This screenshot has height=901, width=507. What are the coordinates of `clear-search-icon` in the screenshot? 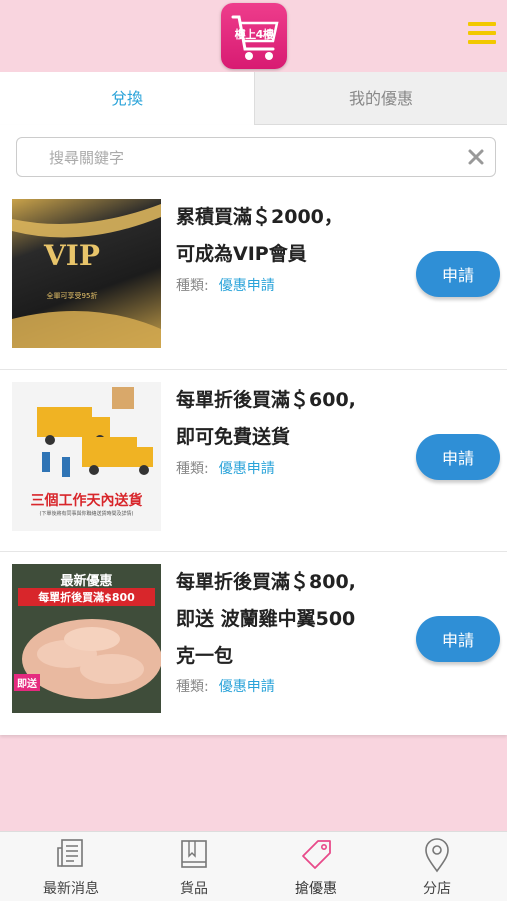 It's located at (476, 157).